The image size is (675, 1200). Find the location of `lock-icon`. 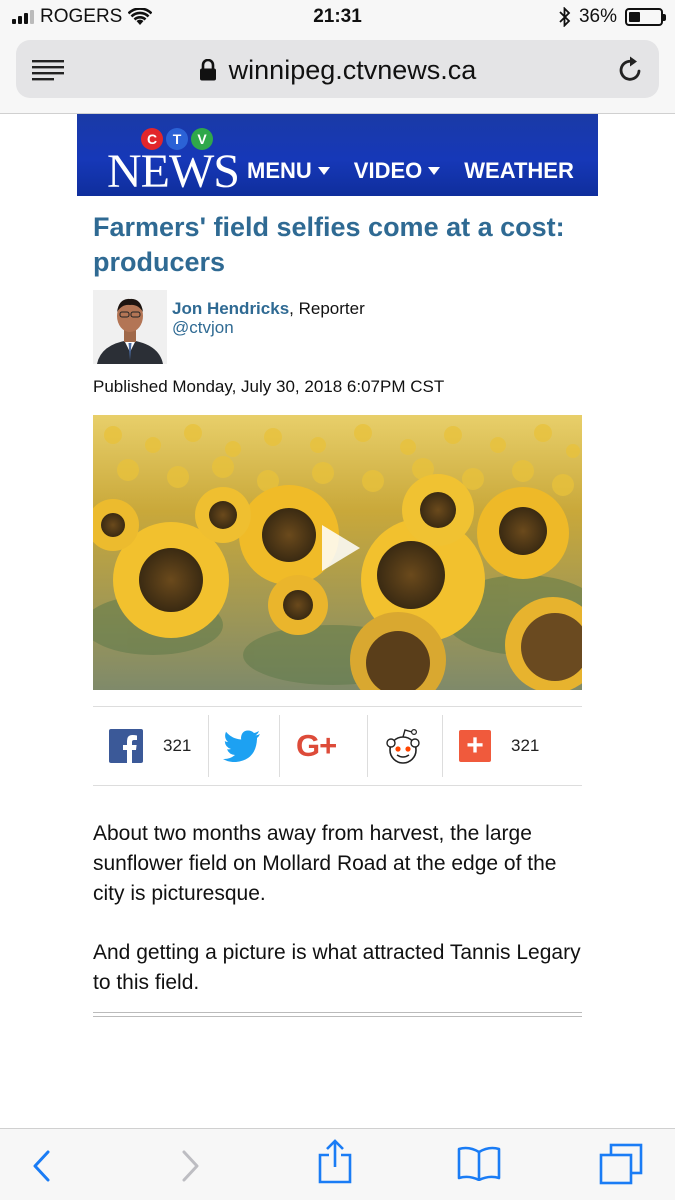

lock-icon is located at coordinates (207, 70).